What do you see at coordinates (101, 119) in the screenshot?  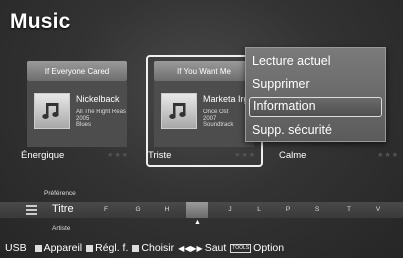 I see `album-meta: All The Right Reas.. 2005 Blues` at bounding box center [101, 119].